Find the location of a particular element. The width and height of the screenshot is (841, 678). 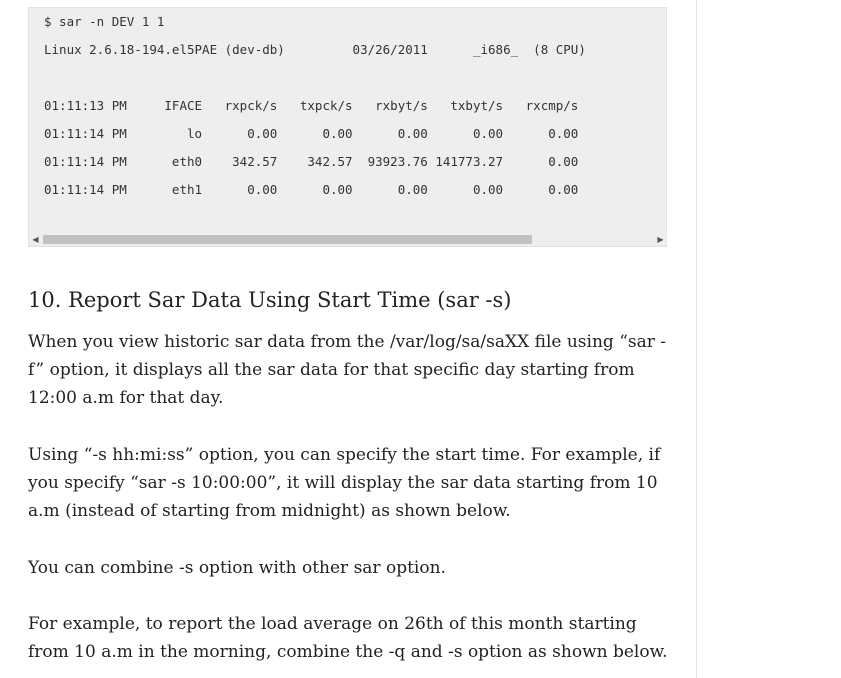

scrollbar-thumb is located at coordinates (287, 239).